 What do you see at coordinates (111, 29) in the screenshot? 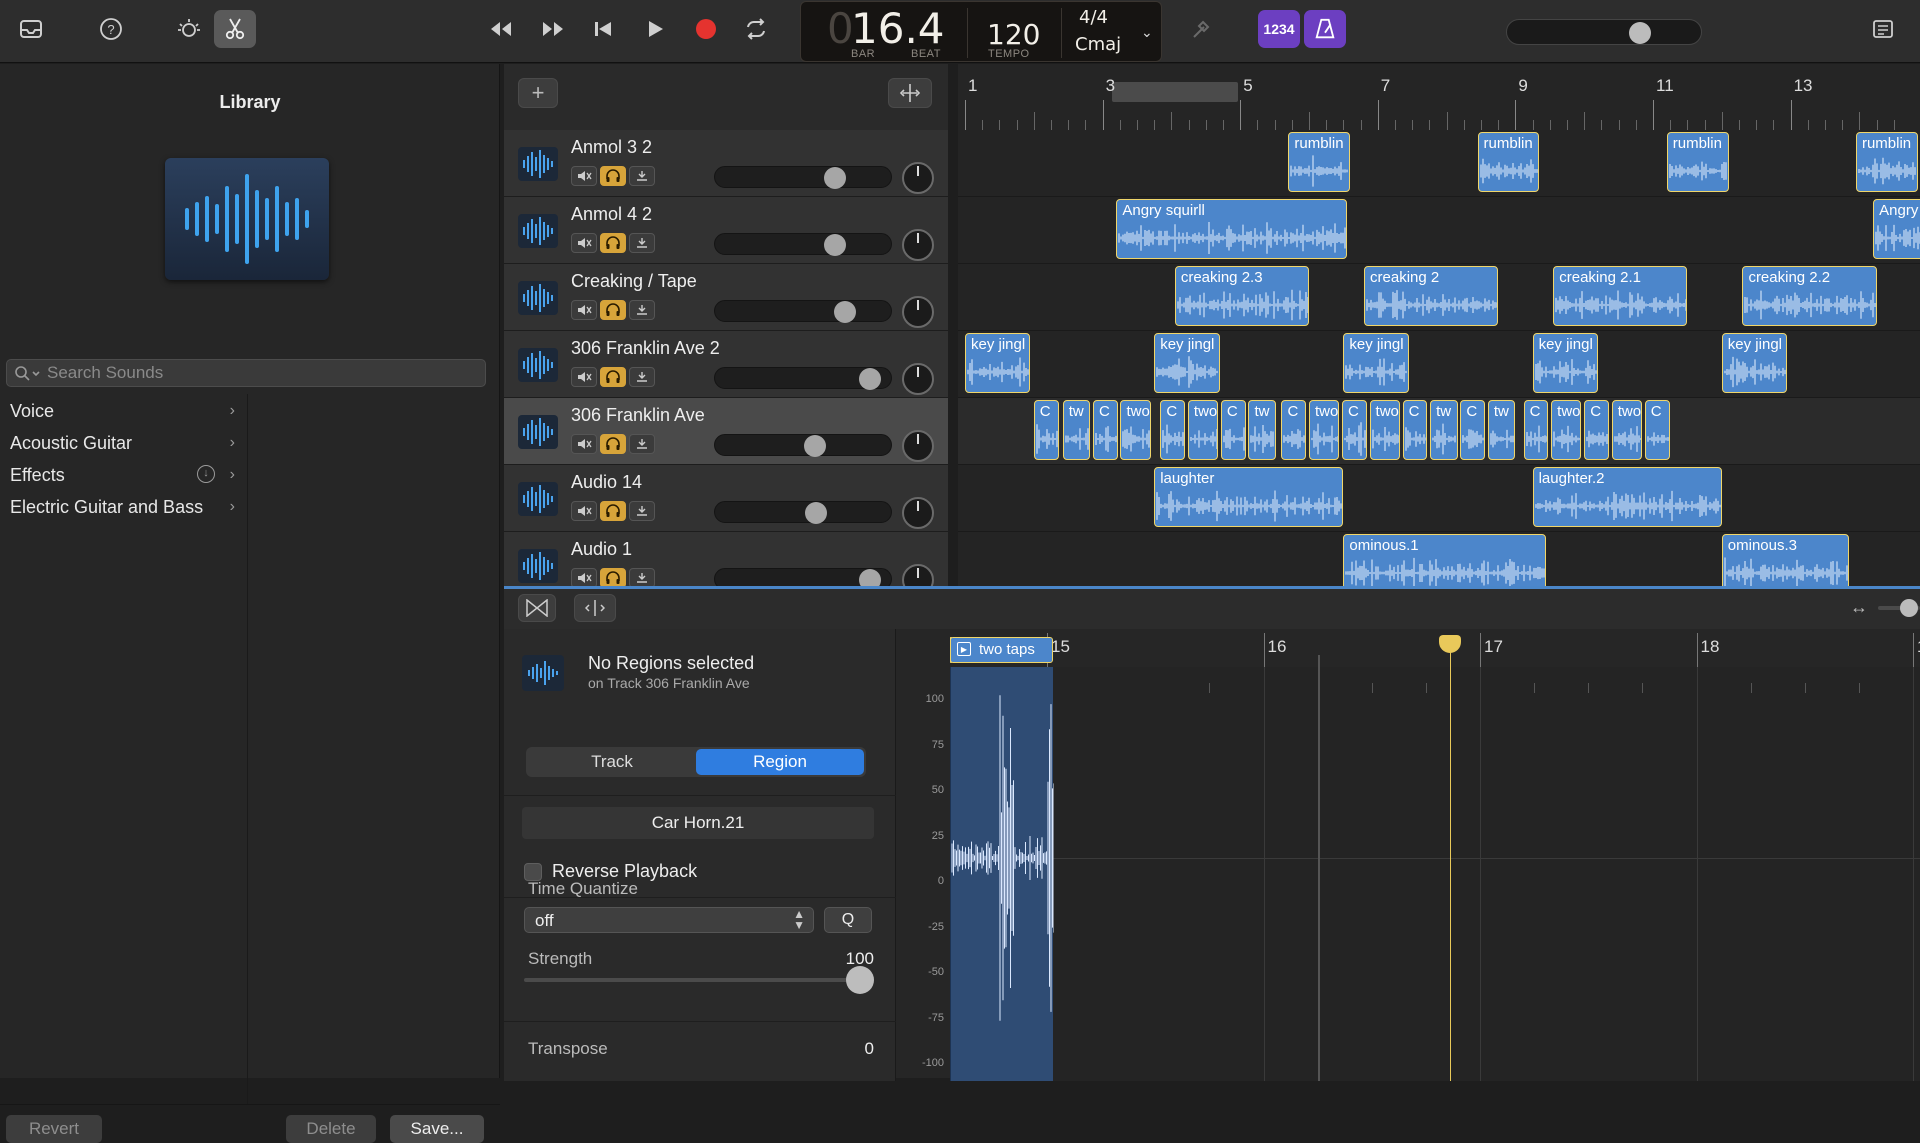
I see `help-icon: ?` at bounding box center [111, 29].